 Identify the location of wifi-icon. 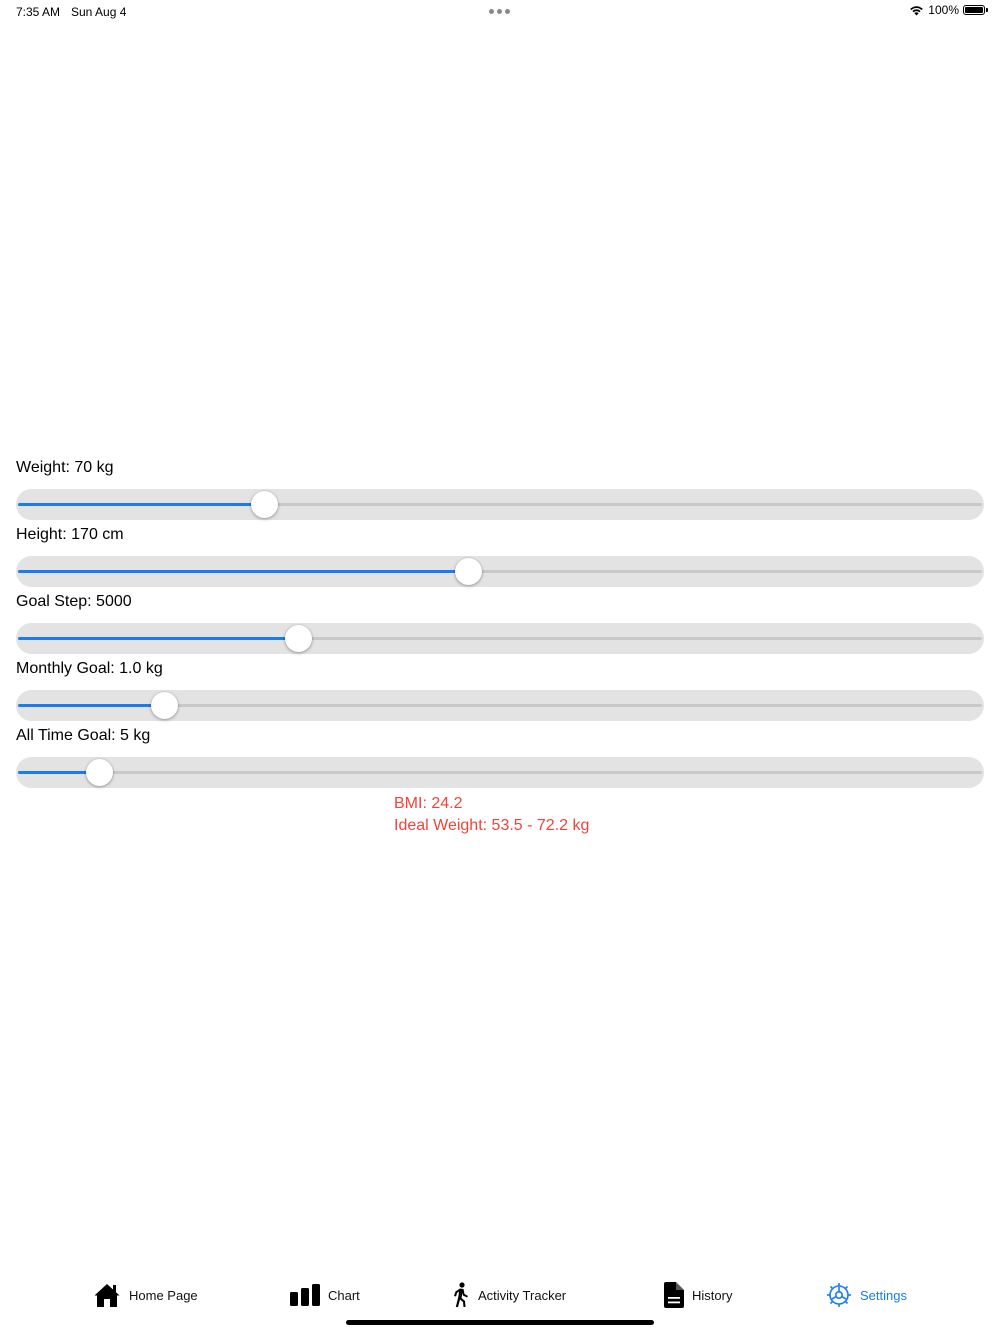
(917, 11).